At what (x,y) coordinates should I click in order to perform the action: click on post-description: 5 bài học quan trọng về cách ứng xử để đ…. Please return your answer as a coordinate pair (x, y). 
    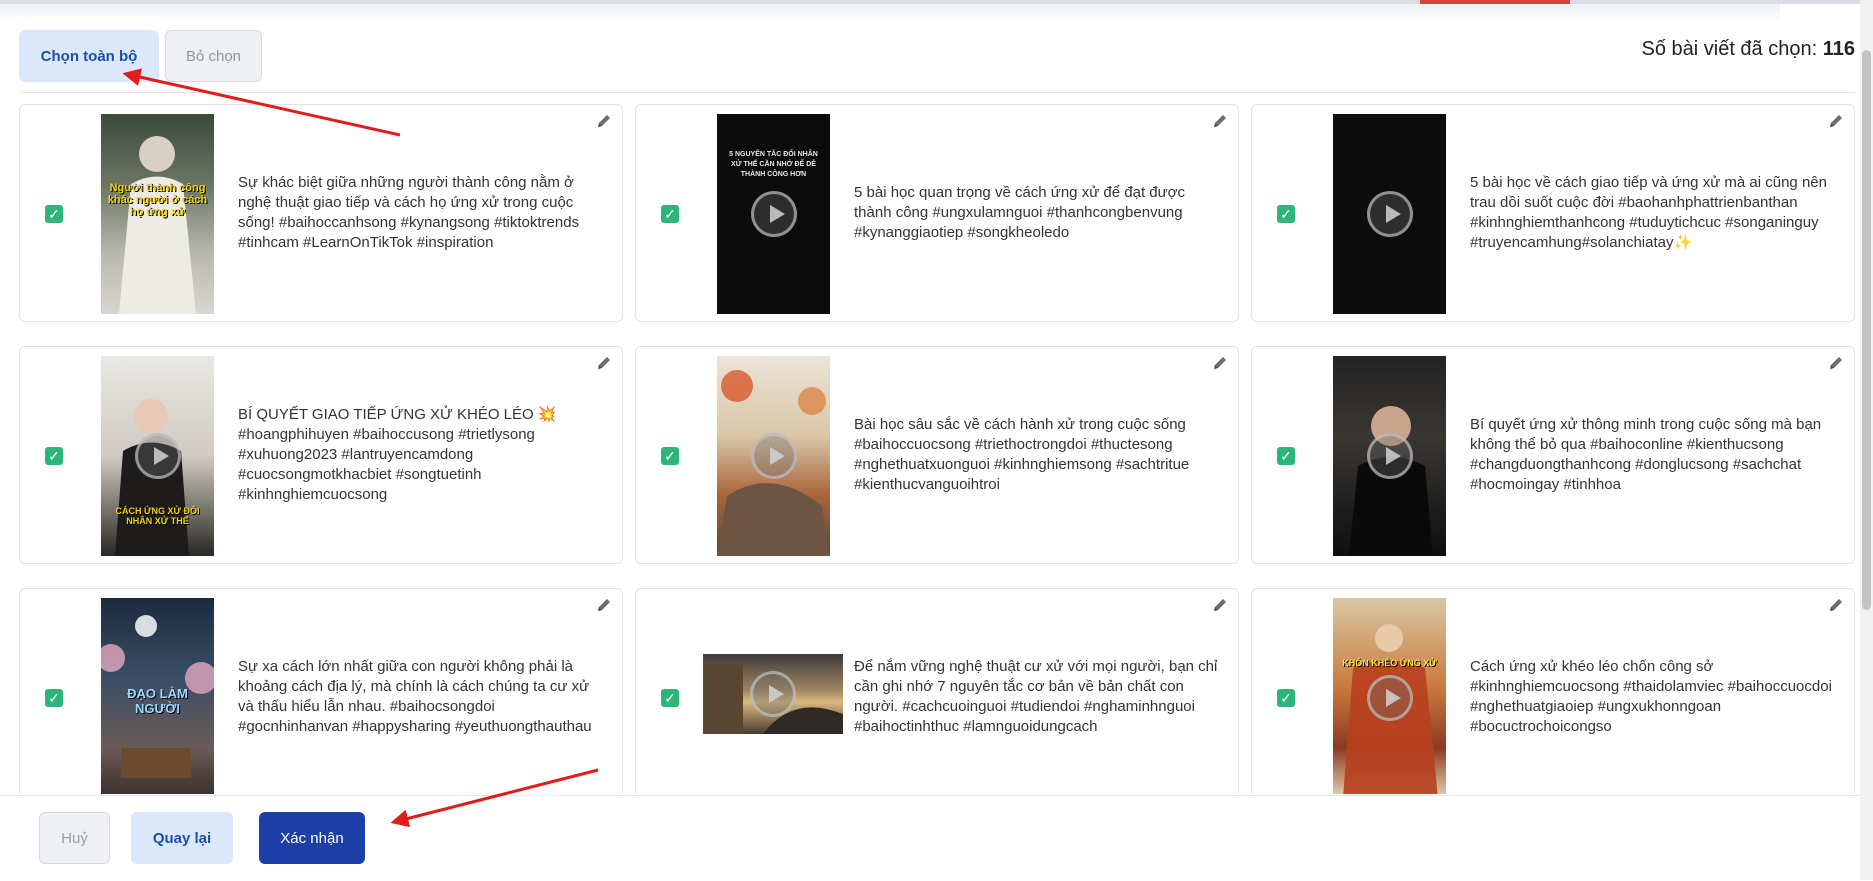
    Looking at the image, I should click on (1019, 212).